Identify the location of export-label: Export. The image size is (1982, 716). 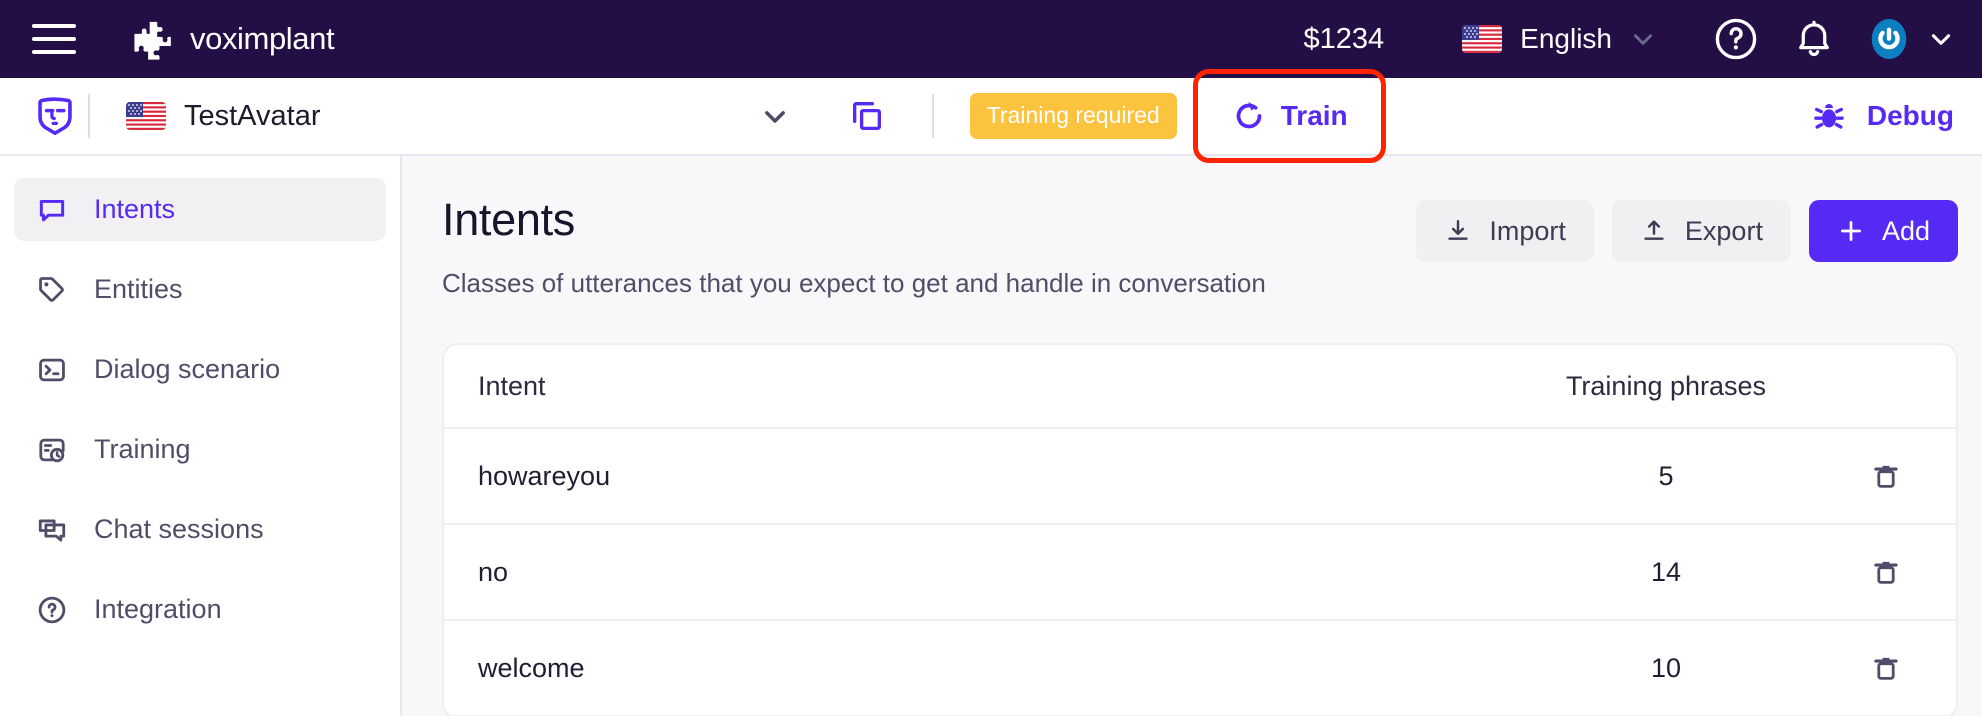
(1723, 230).